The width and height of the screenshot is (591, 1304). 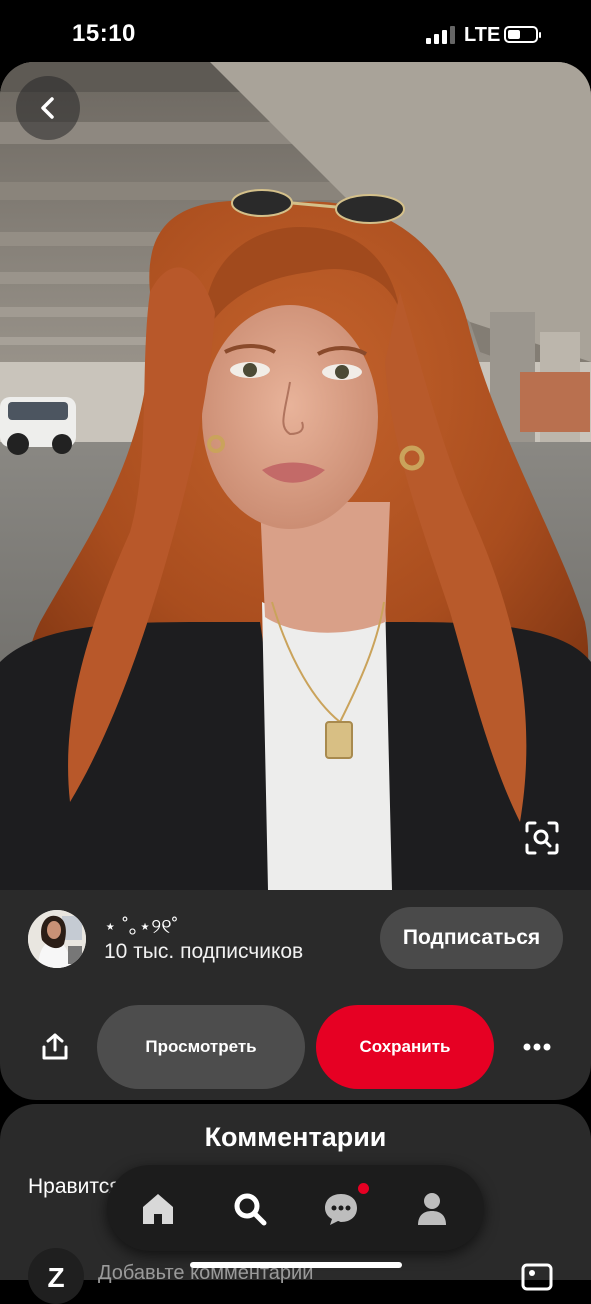 I want to click on more-options-button, so click(x=537, y=1047).